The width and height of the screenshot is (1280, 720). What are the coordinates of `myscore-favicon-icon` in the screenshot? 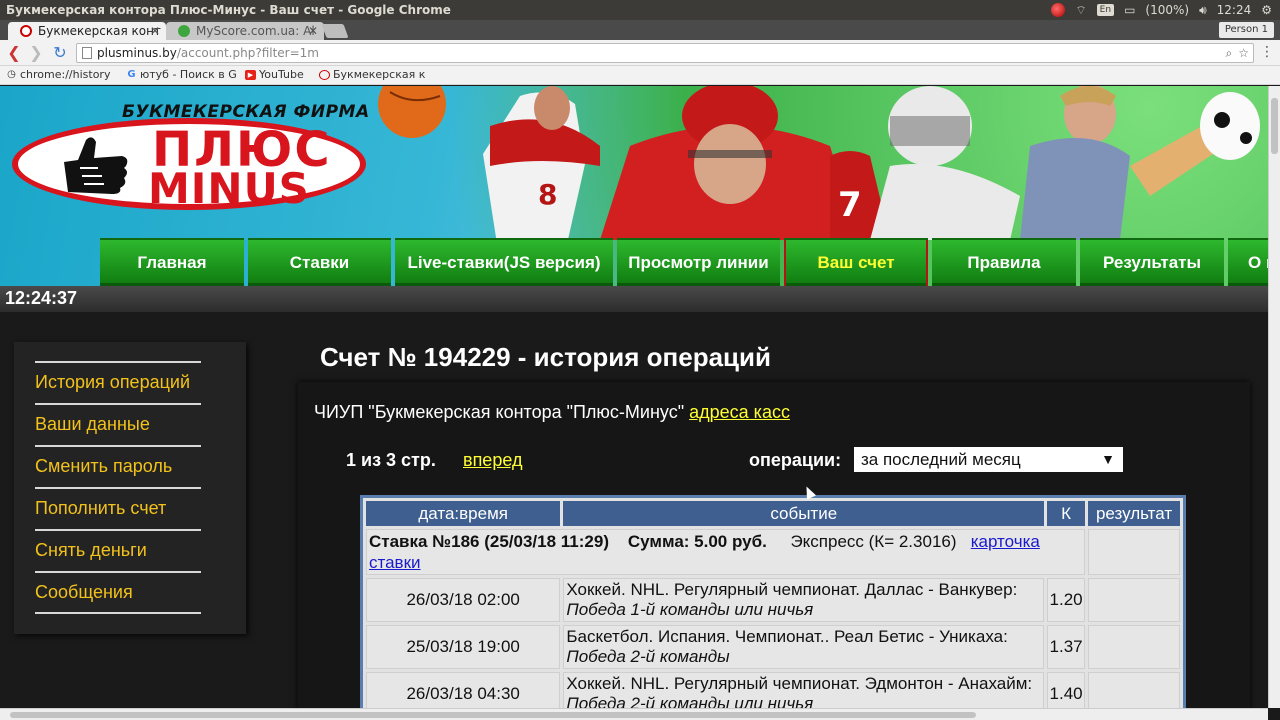 It's located at (184, 31).